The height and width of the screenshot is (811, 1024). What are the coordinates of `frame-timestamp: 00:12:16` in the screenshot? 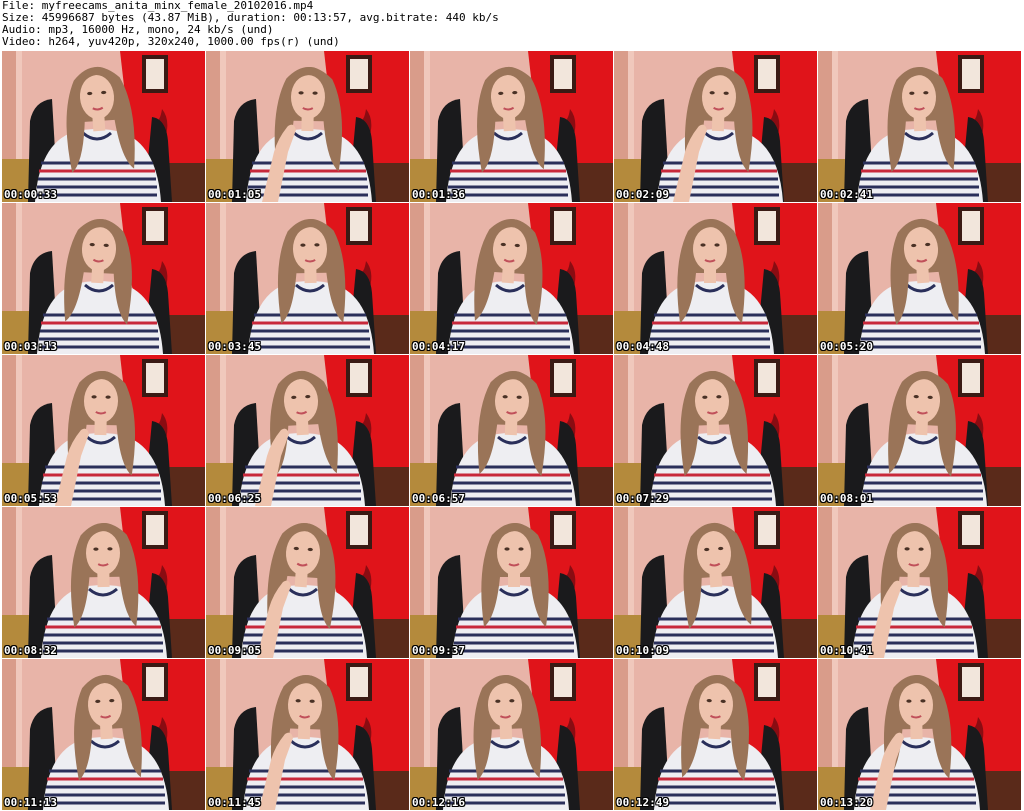 It's located at (438, 802).